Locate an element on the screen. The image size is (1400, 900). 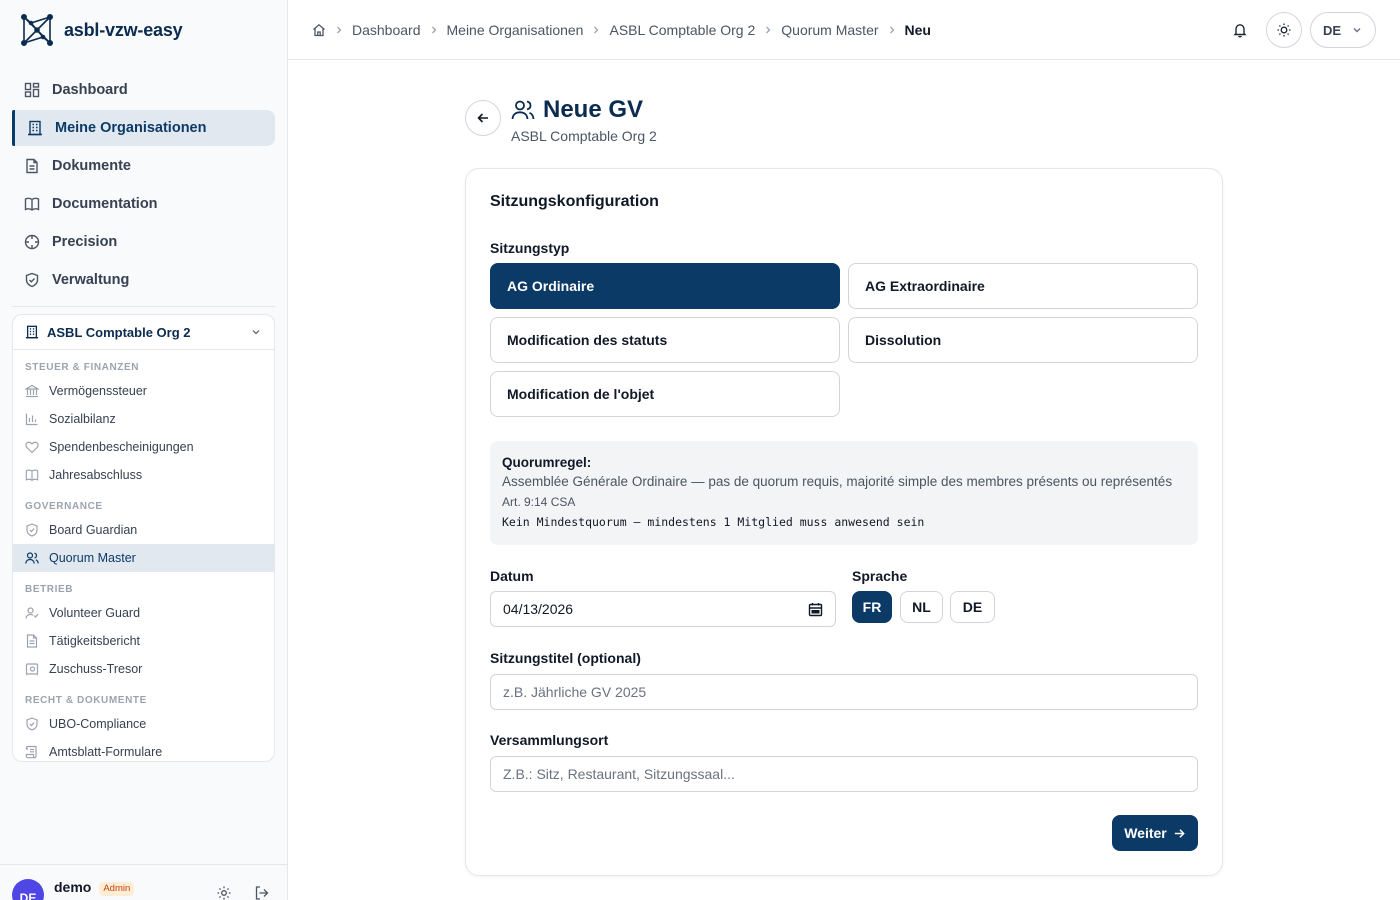
card-title: Sitzungskonfiguration is located at coordinates (574, 201).